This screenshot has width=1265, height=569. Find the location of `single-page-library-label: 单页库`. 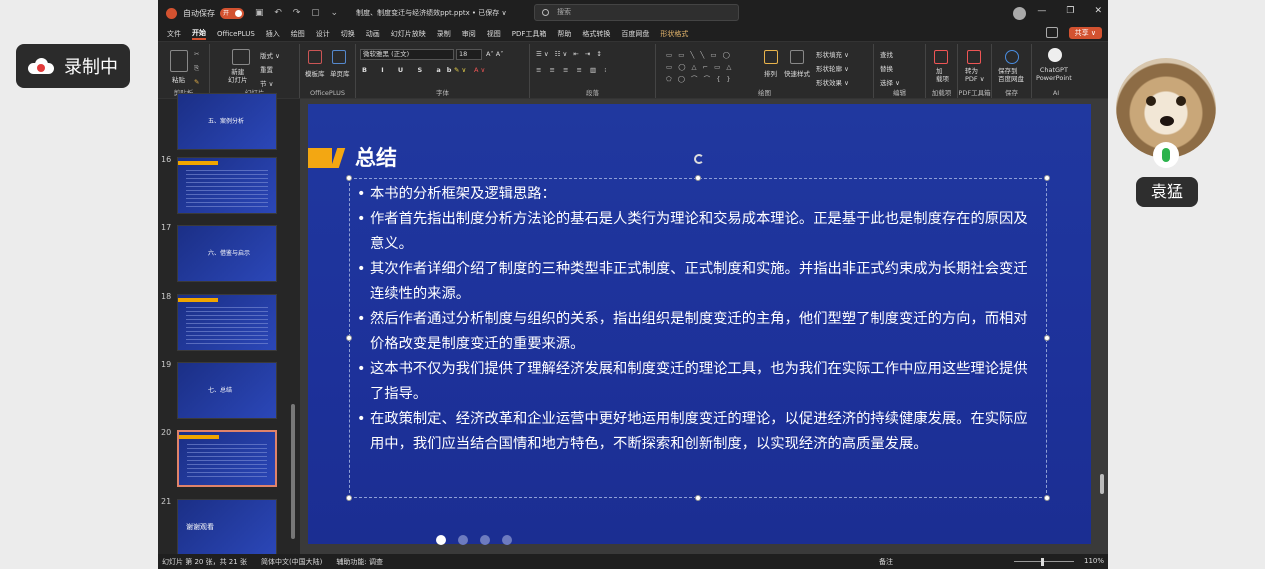

single-page-library-label: 单页库 is located at coordinates (340, 73).